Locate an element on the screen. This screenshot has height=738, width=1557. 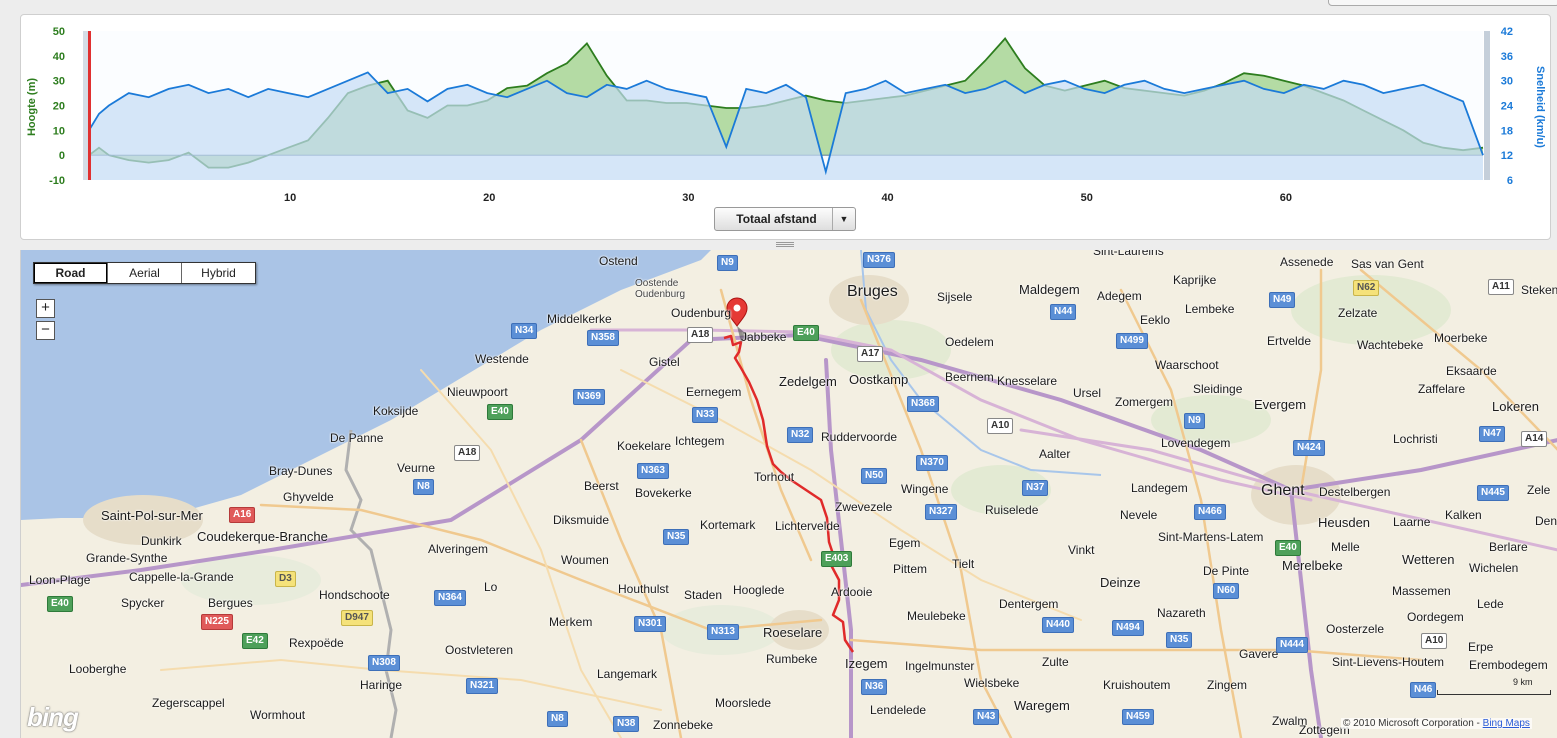
map-type-switcher: Road Aerial Hybrid is located at coordinates (144, 273).